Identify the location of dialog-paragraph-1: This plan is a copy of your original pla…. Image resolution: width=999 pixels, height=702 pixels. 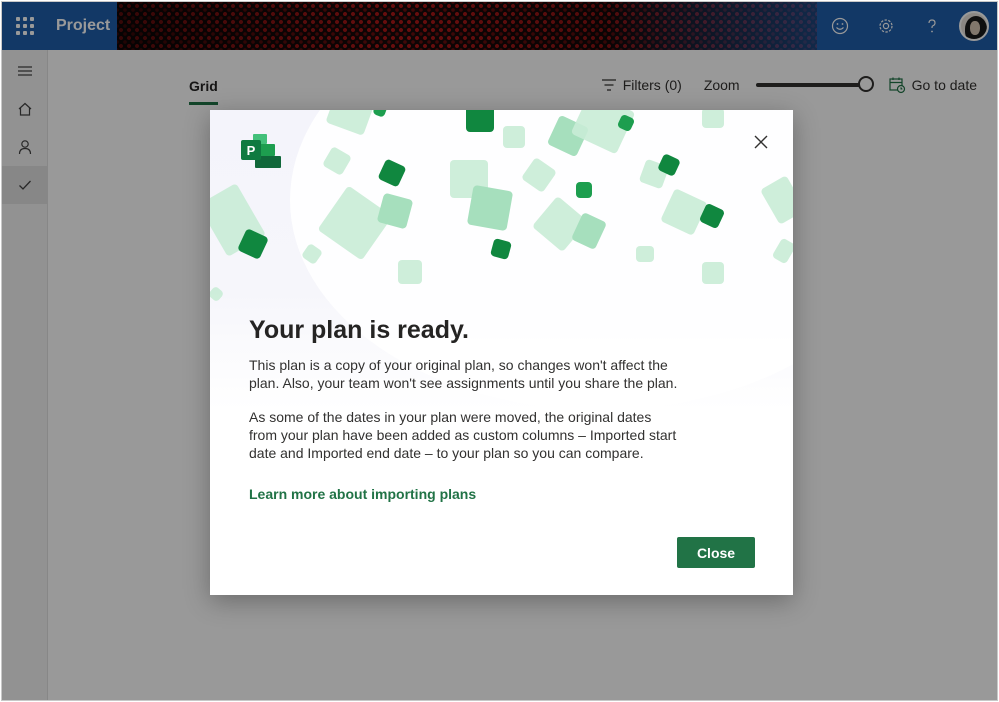
(463, 374).